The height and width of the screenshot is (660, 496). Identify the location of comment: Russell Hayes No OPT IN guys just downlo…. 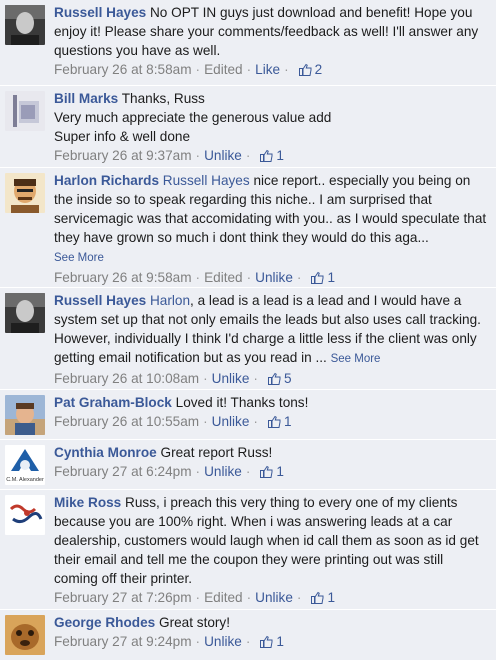
(248, 43).